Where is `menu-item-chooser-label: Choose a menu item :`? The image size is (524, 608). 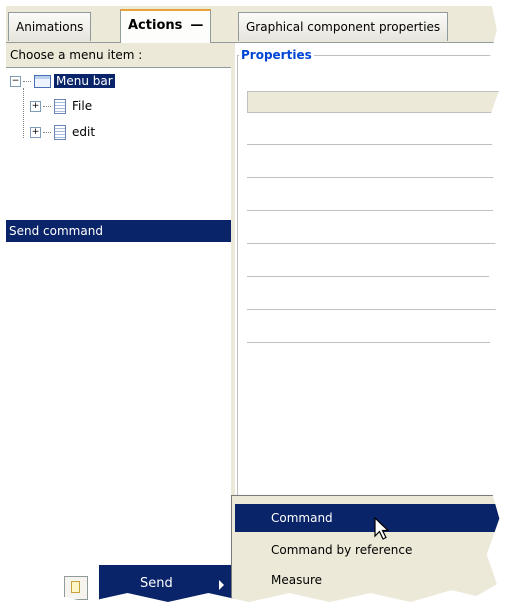
menu-item-chooser-label: Choose a menu item : is located at coordinates (118, 55).